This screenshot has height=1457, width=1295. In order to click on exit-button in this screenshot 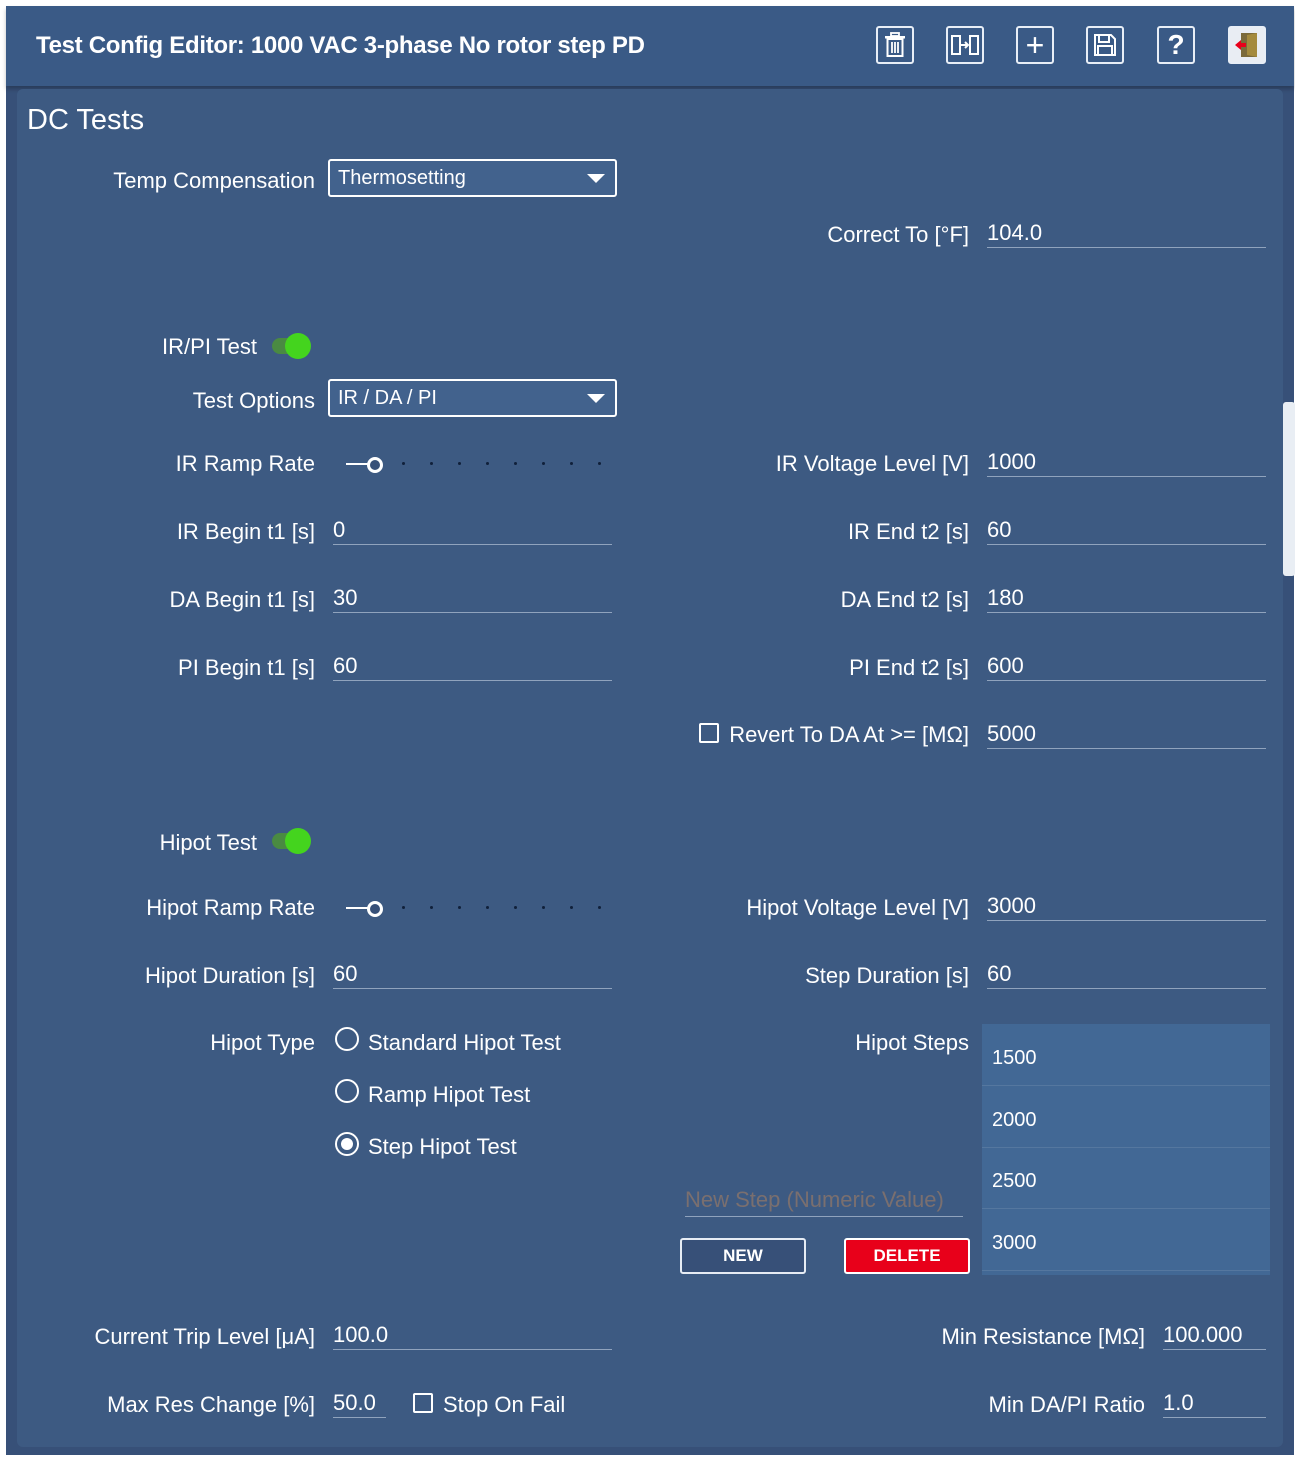, I will do `click(1247, 45)`.